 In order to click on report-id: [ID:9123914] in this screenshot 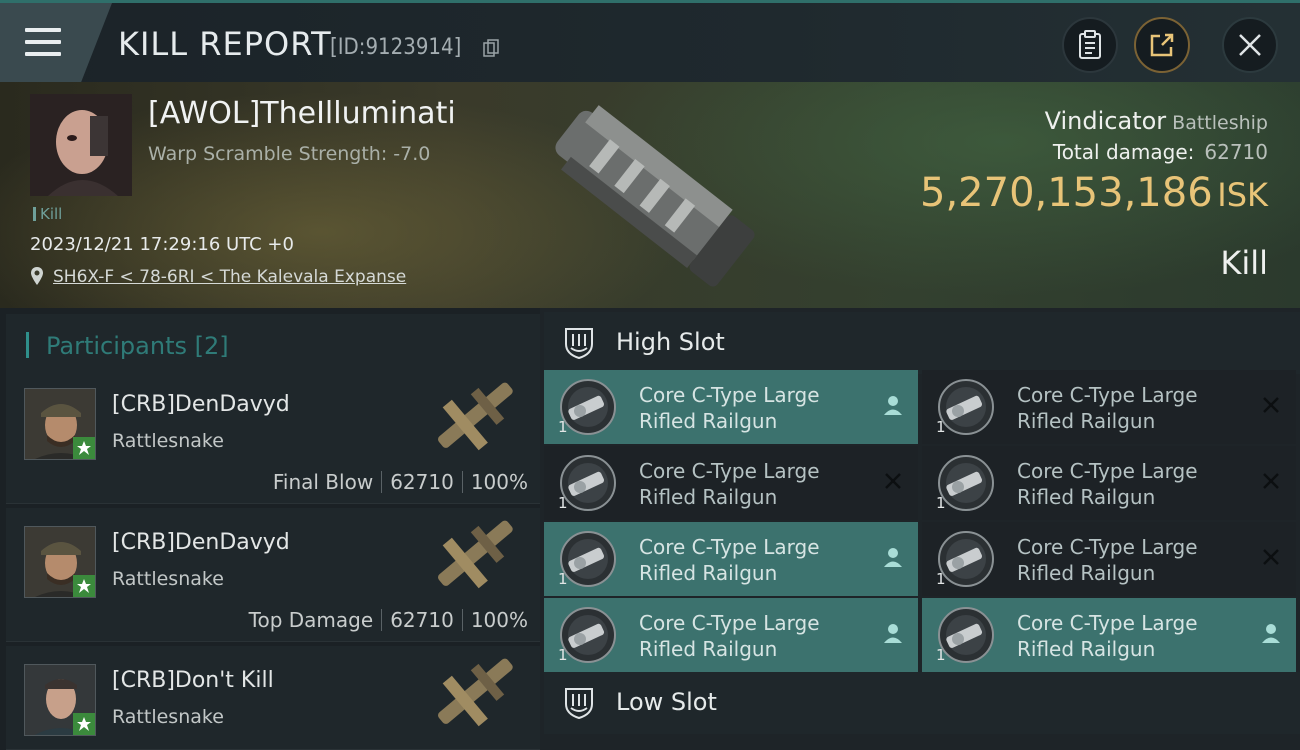, I will do `click(396, 47)`.